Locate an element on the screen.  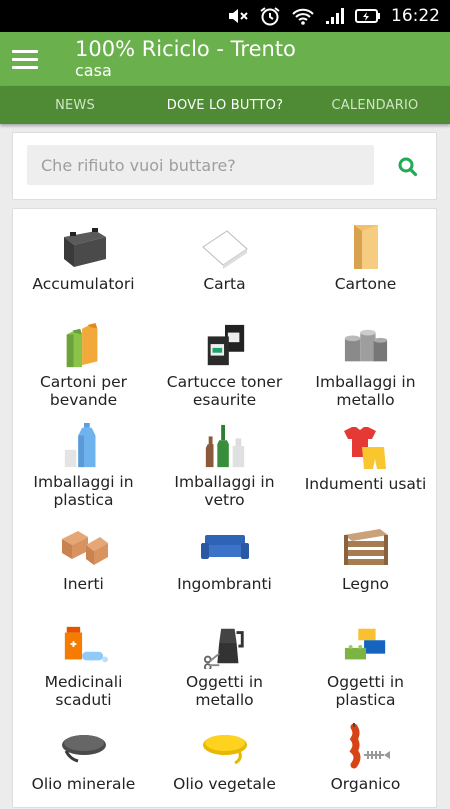
category-medicinali-scaduti: Medicinali scaduti is located at coordinates (83, 659).